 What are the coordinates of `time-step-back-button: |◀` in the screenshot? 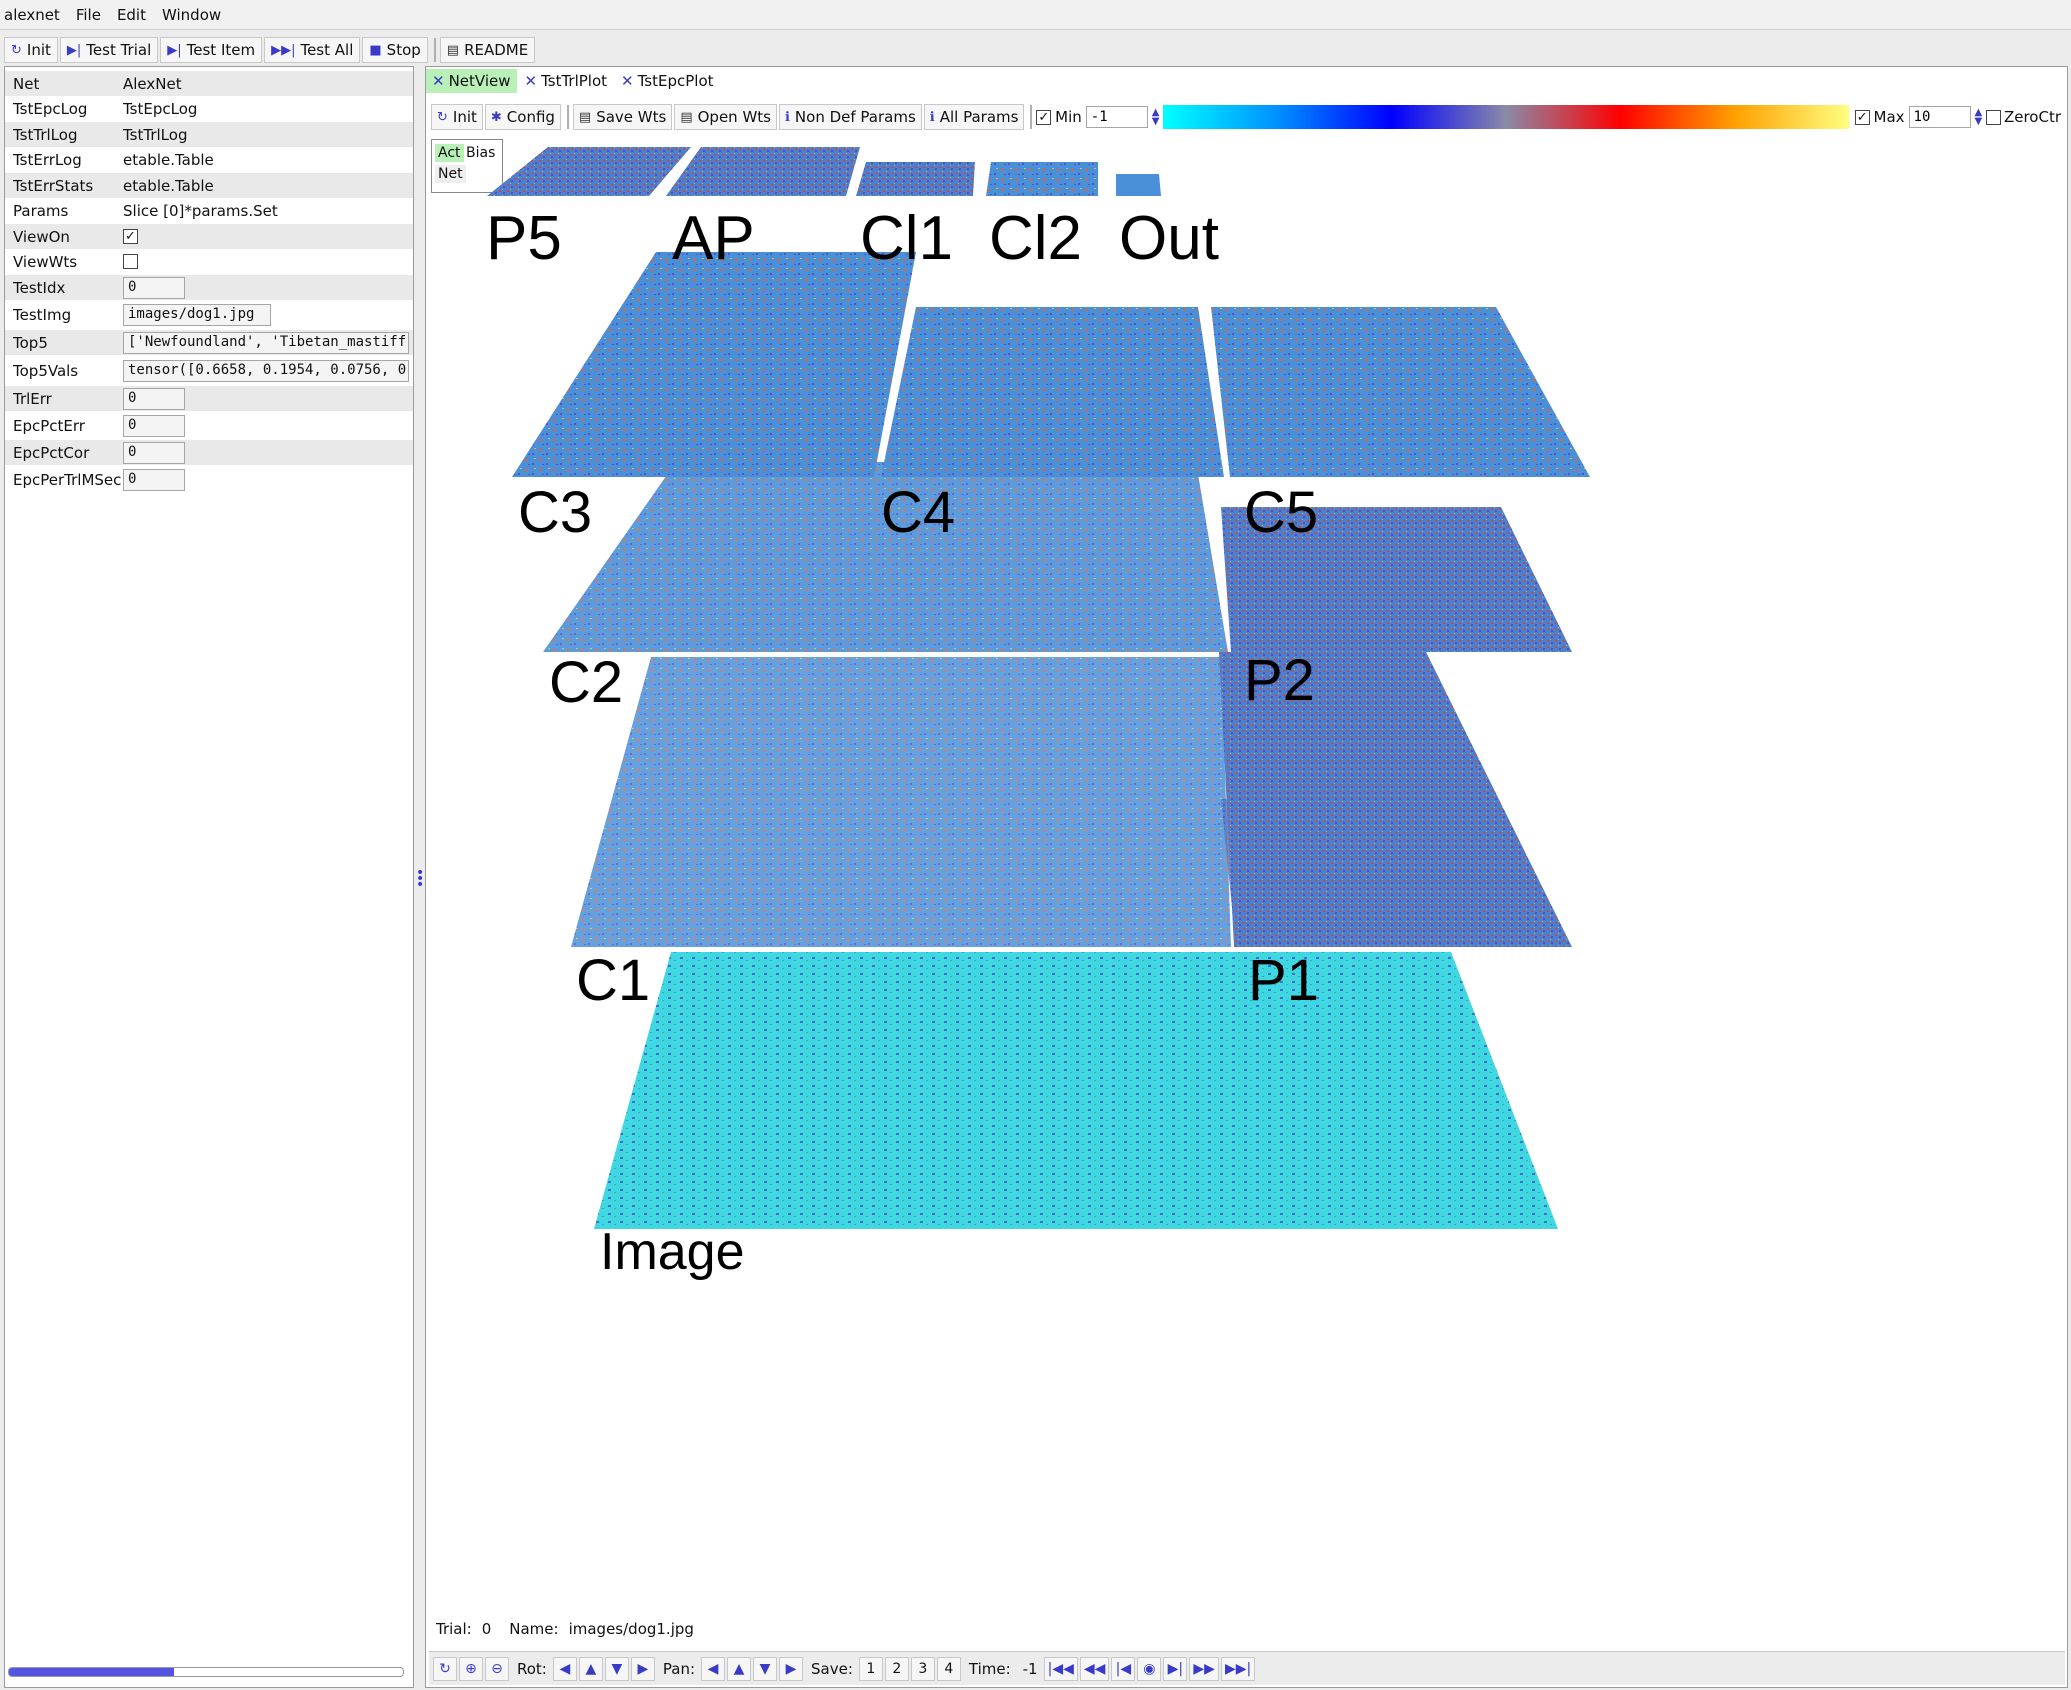 It's located at (1123, 1668).